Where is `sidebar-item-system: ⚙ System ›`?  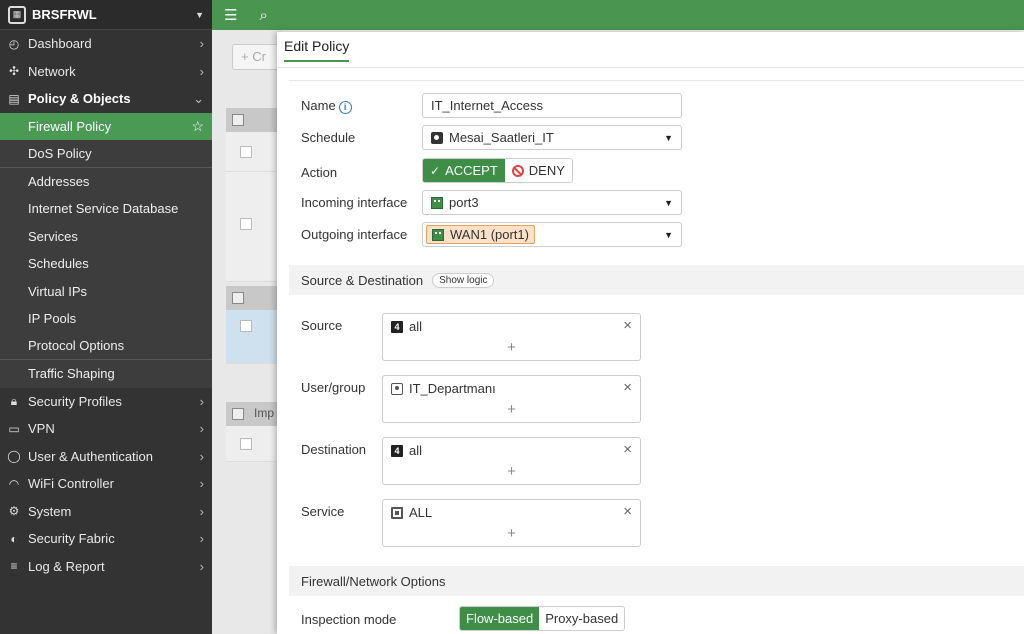
sidebar-item-system: ⚙ System › is located at coordinates (106, 512).